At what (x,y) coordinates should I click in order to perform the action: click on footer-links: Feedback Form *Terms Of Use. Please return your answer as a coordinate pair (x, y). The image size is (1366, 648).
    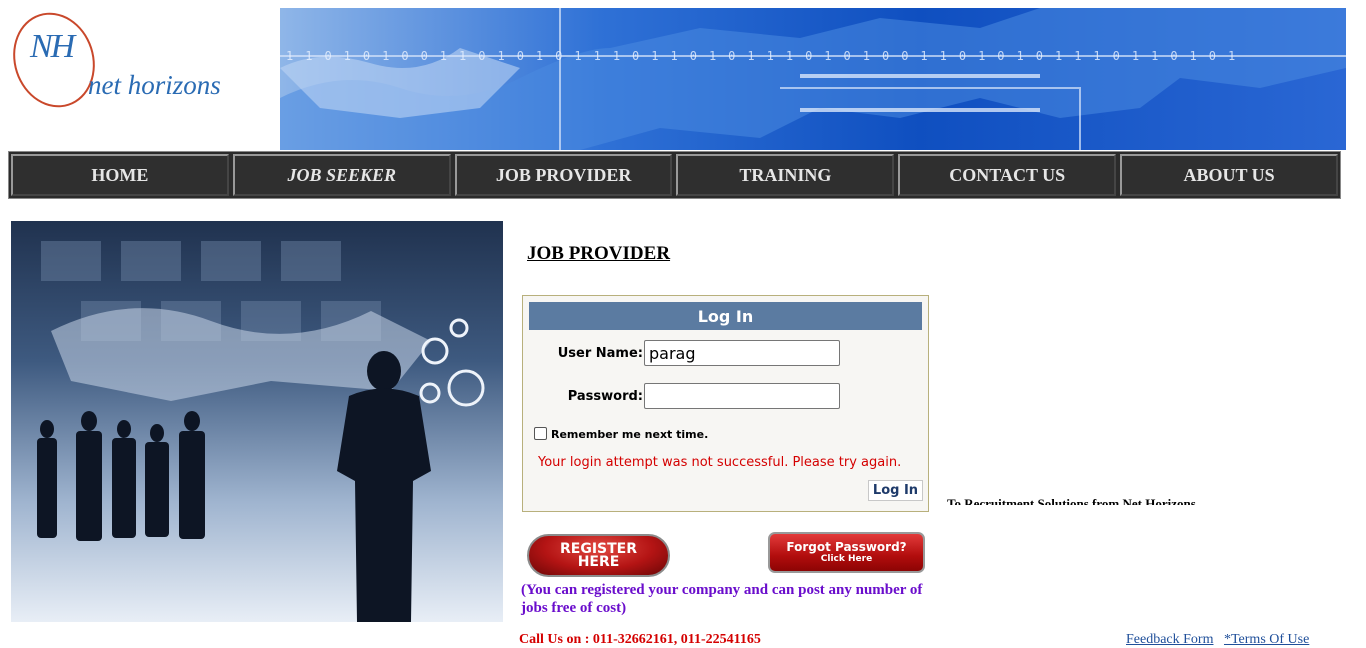
    Looking at the image, I should click on (1217, 640).